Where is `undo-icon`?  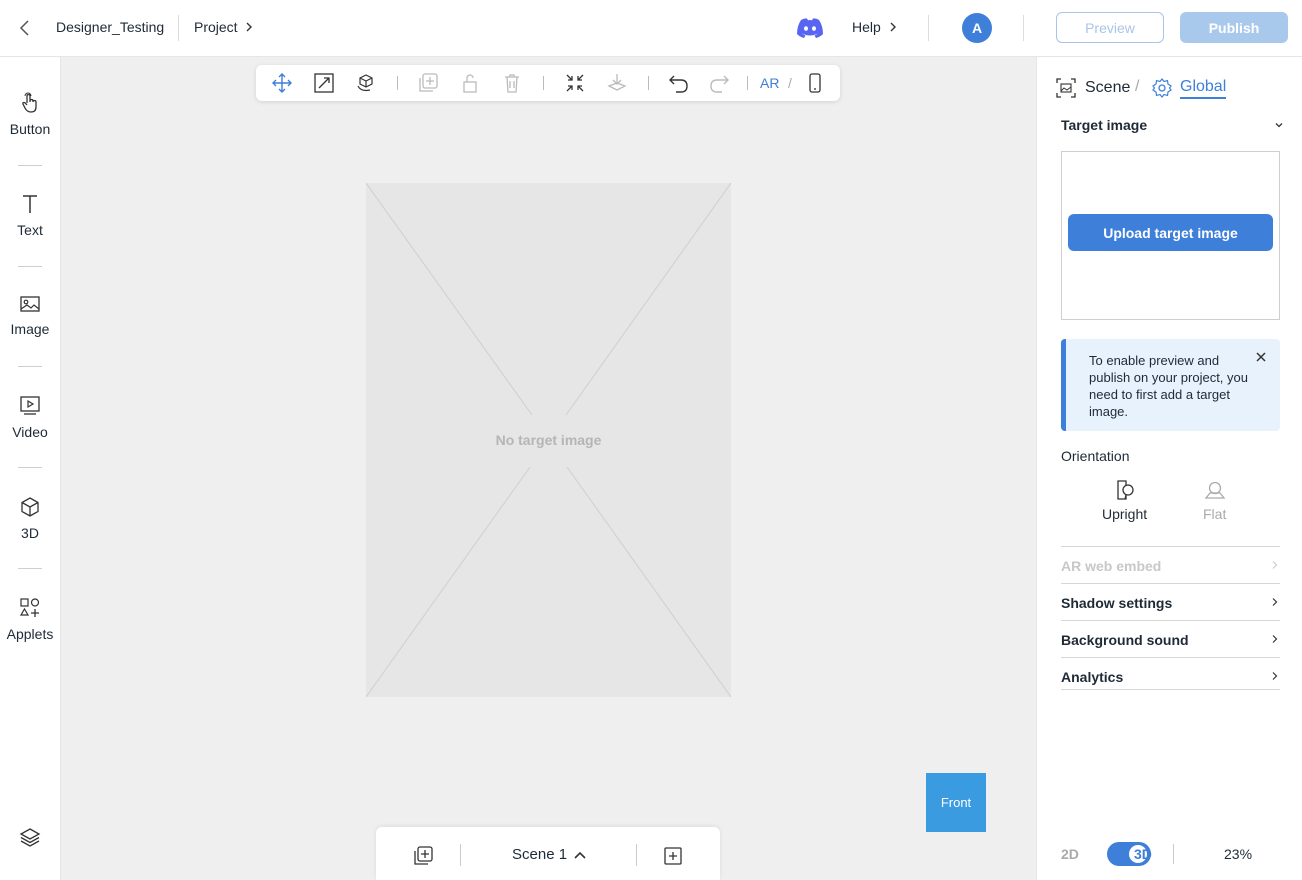 undo-icon is located at coordinates (678, 83).